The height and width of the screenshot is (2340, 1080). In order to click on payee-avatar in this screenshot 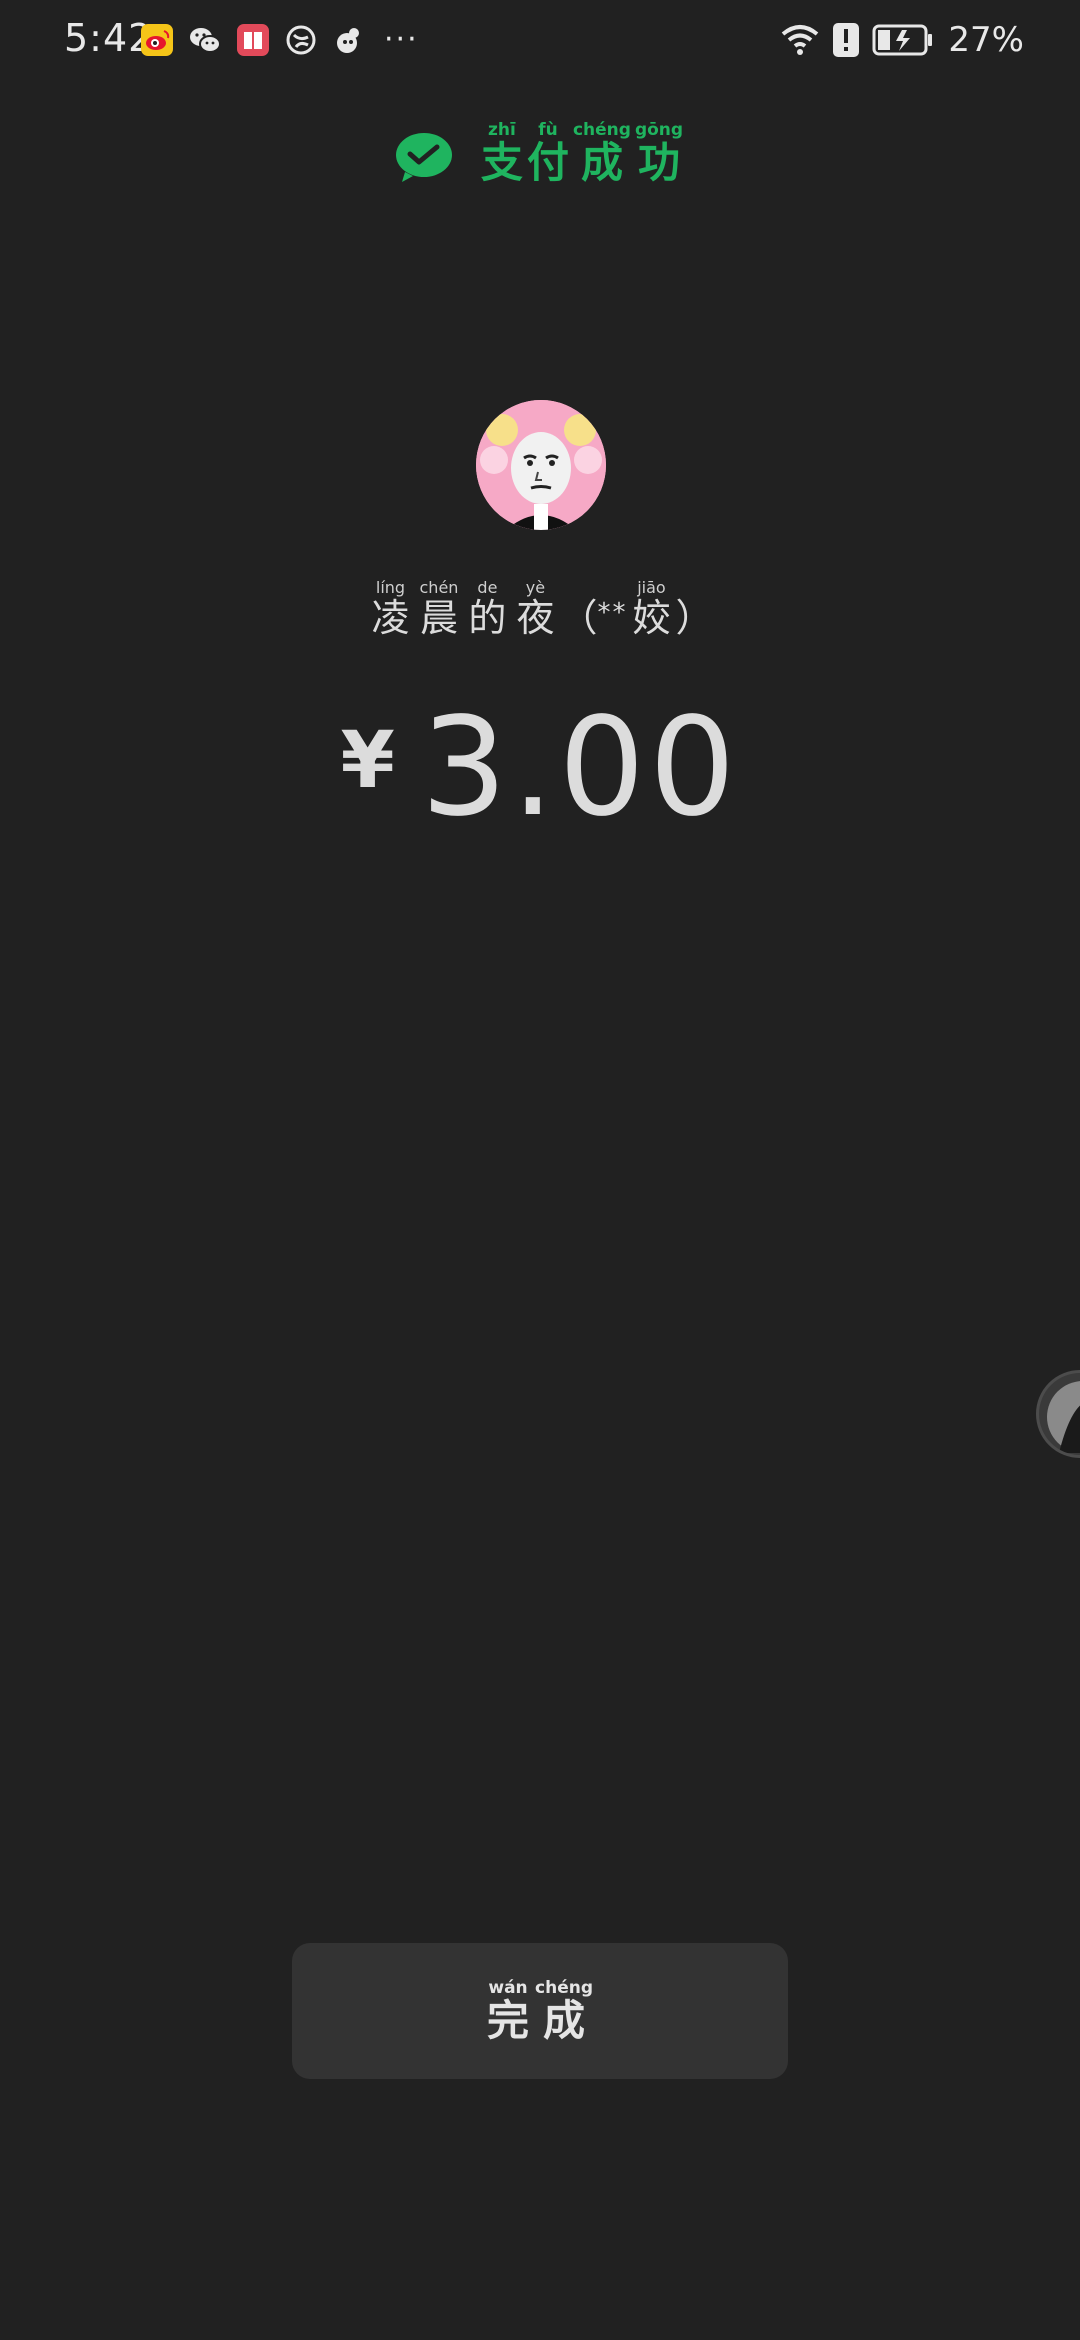, I will do `click(541, 465)`.